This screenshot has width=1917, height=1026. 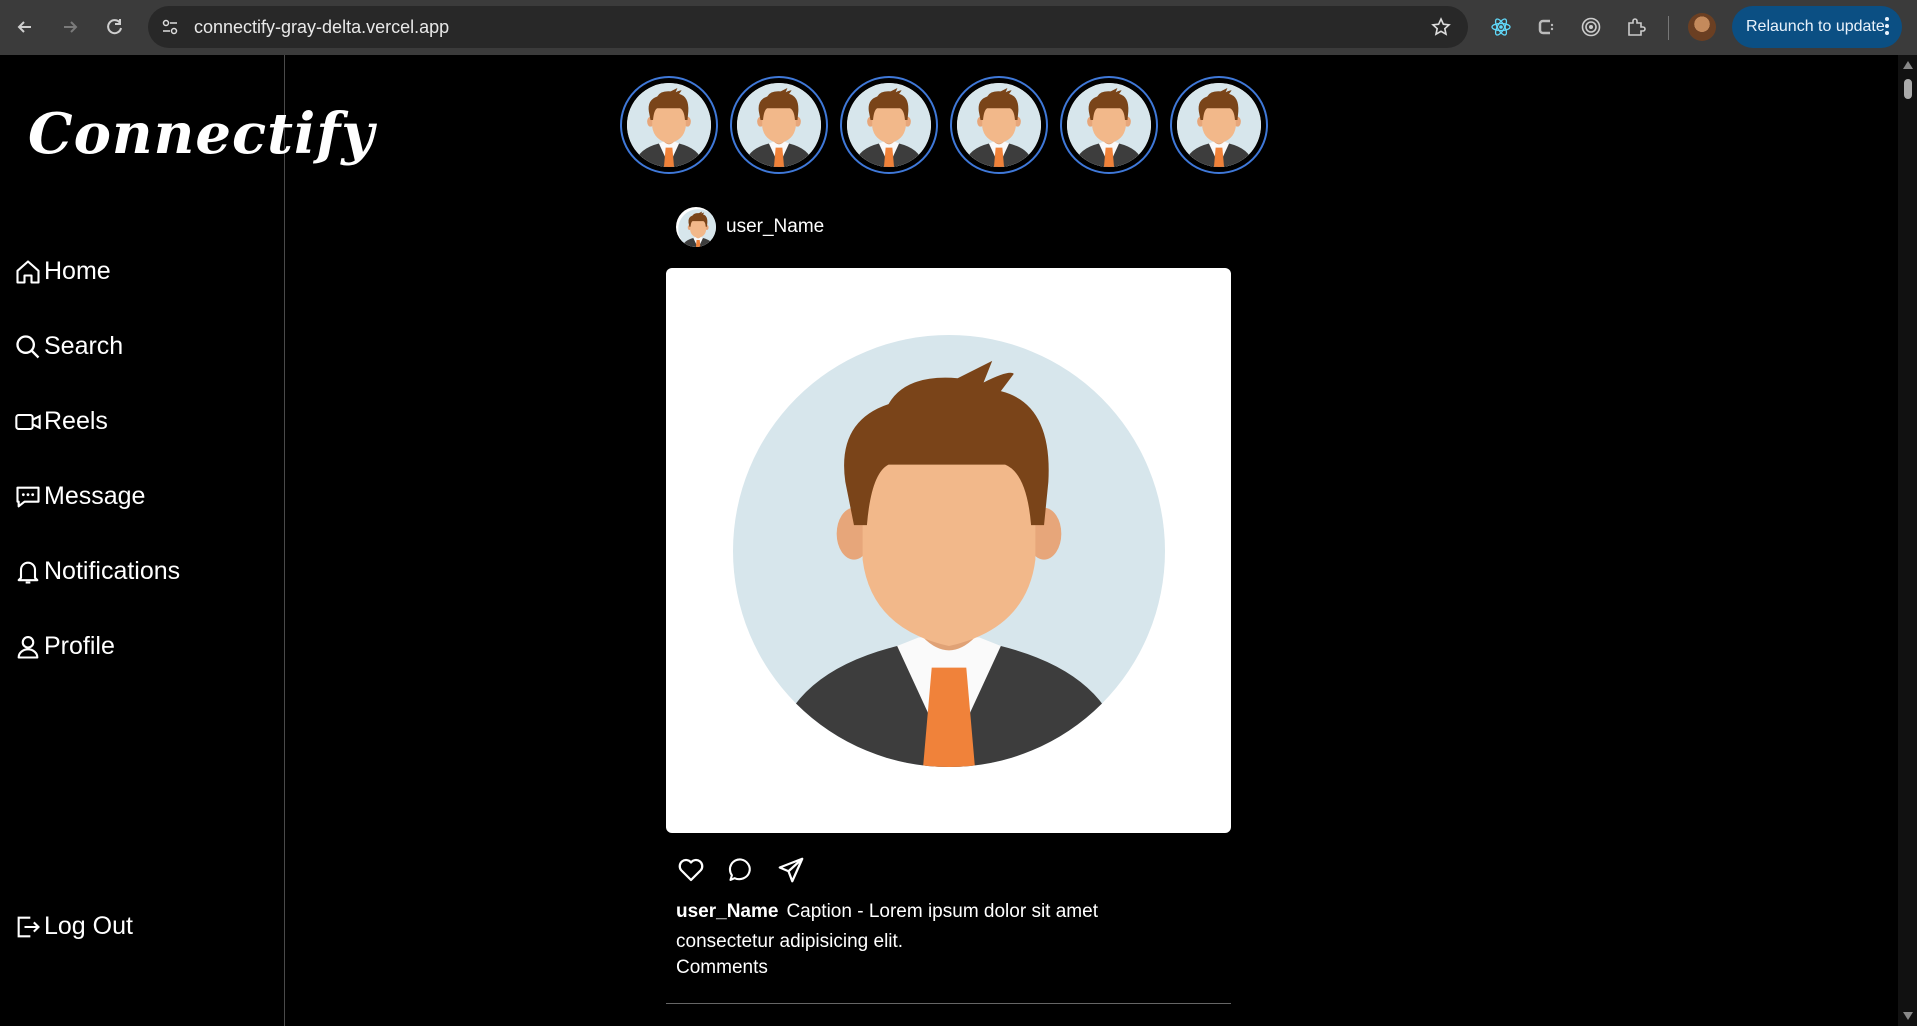 I want to click on forward-icon, so click(x=70, y=27).